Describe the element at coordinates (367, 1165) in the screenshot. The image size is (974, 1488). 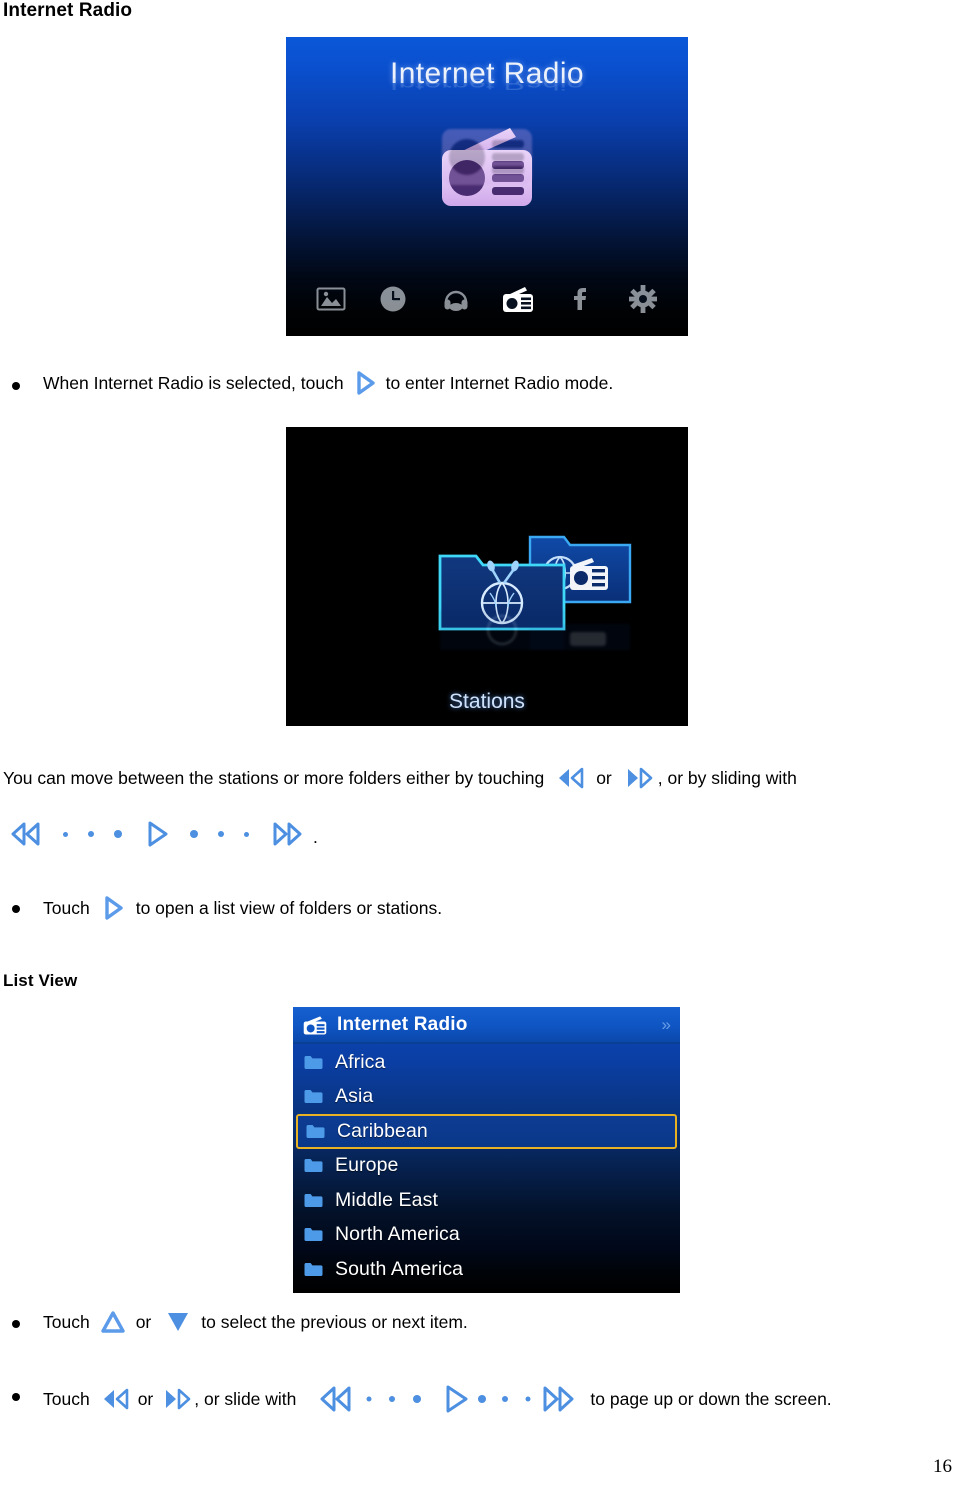
I see `list-item-label: Europe` at that location.